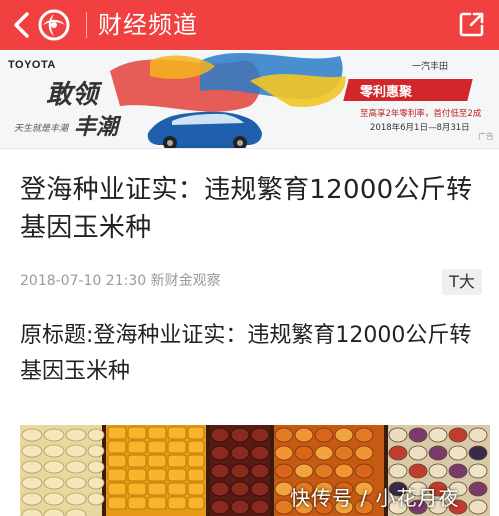 The height and width of the screenshot is (516, 499). I want to click on share-out-icon, so click(471, 24).